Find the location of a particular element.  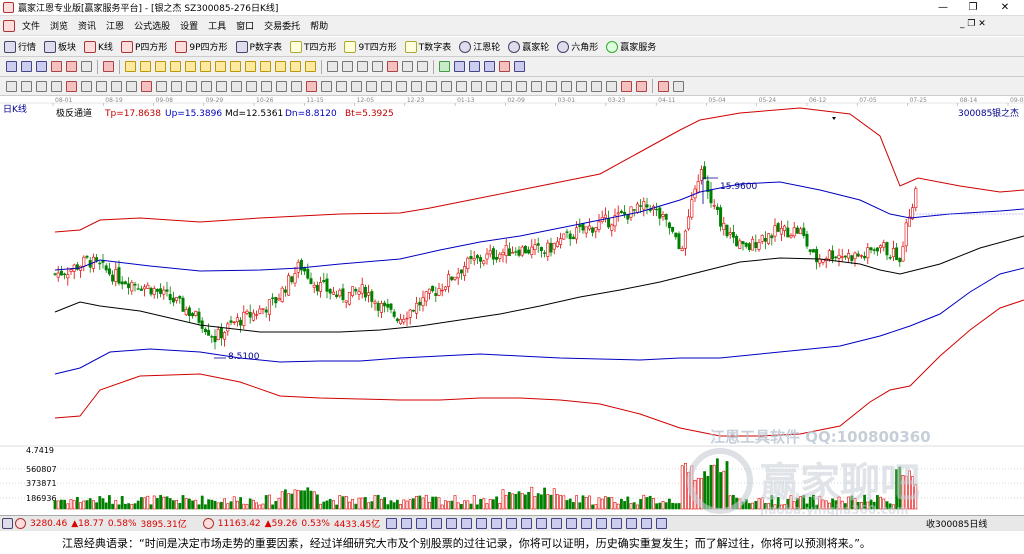

menu-help: 帮助 is located at coordinates (319, 25).